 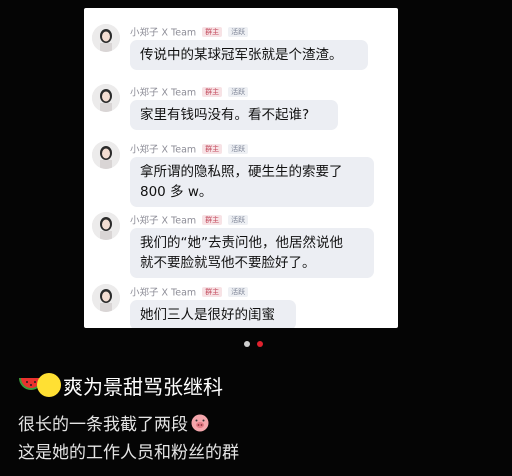 I want to click on message-text: 家里有钱吗没有。看不起谁?, so click(x=225, y=115).